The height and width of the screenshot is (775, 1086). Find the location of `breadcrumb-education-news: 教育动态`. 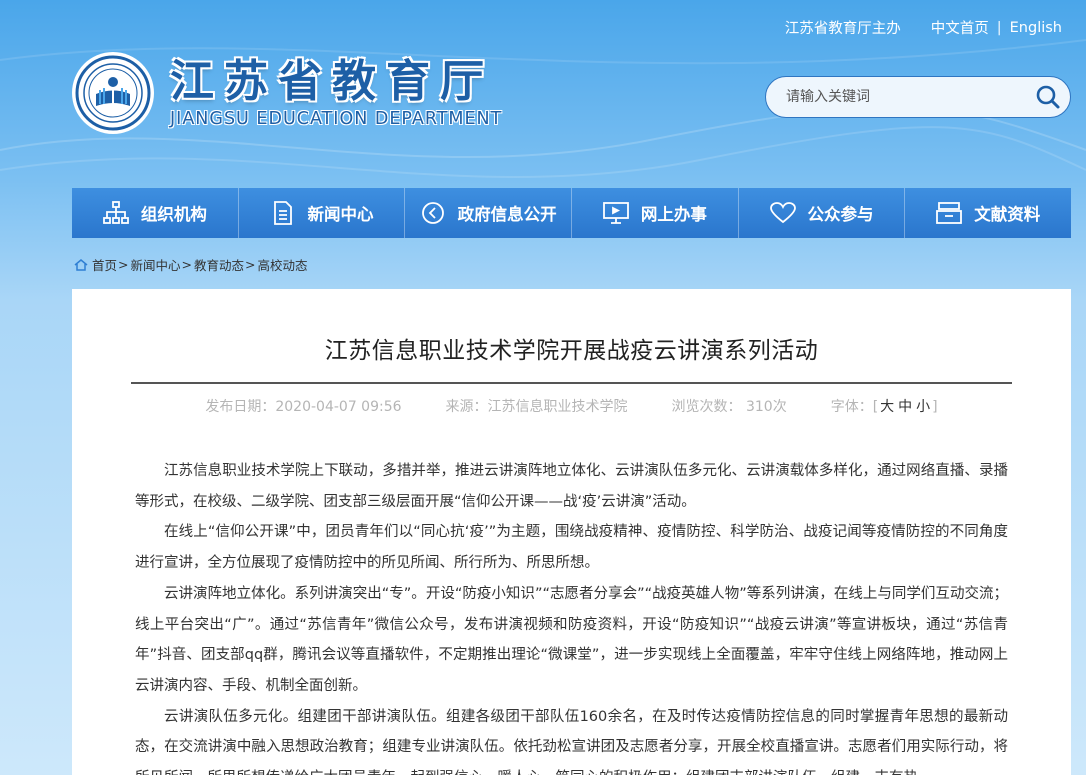

breadcrumb-education-news: 教育动态 is located at coordinates (219, 264).